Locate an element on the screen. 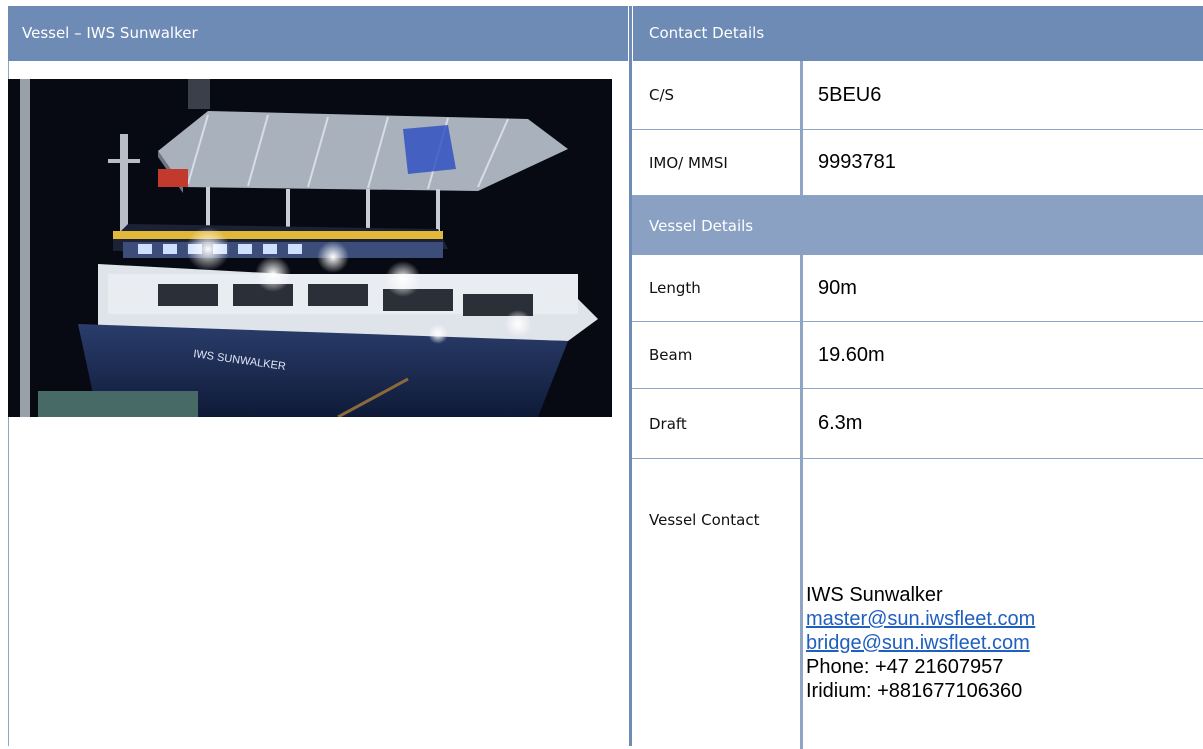  beam-label: Beam is located at coordinates (717, 355).